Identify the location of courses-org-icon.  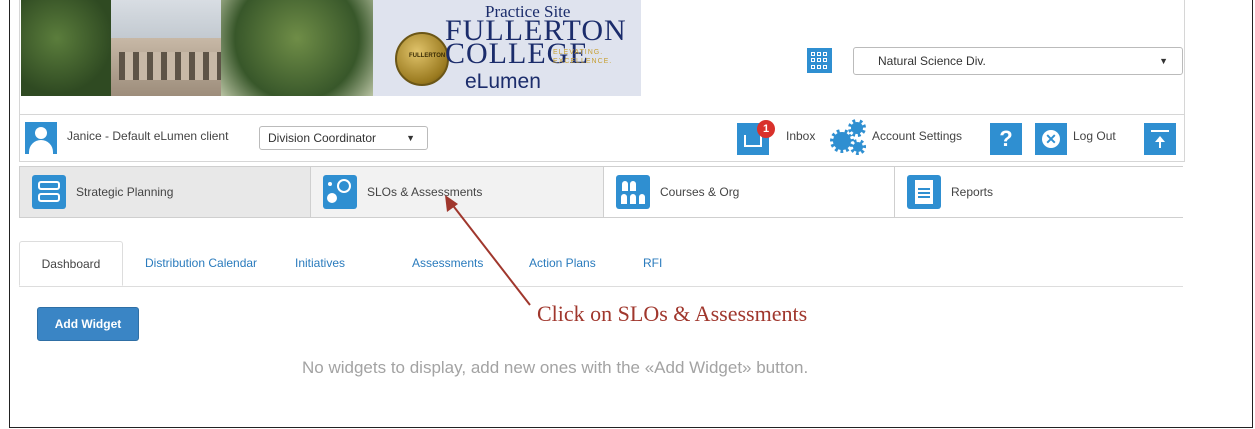
(633, 192).